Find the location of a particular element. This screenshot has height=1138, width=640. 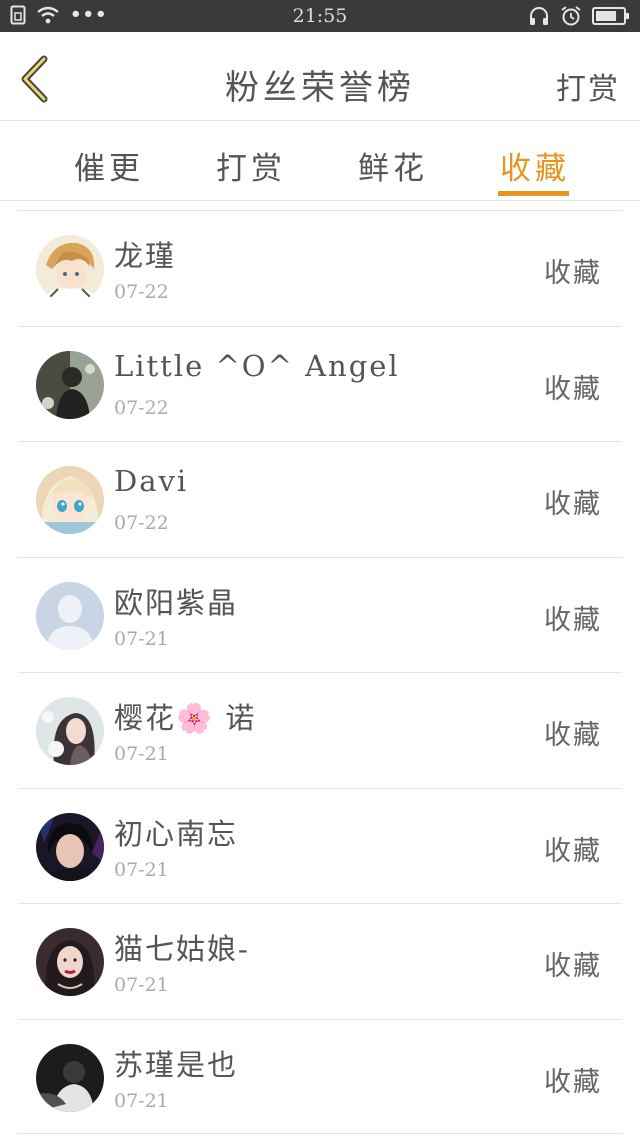

boy-photo-avatar-icon is located at coordinates (70, 846).